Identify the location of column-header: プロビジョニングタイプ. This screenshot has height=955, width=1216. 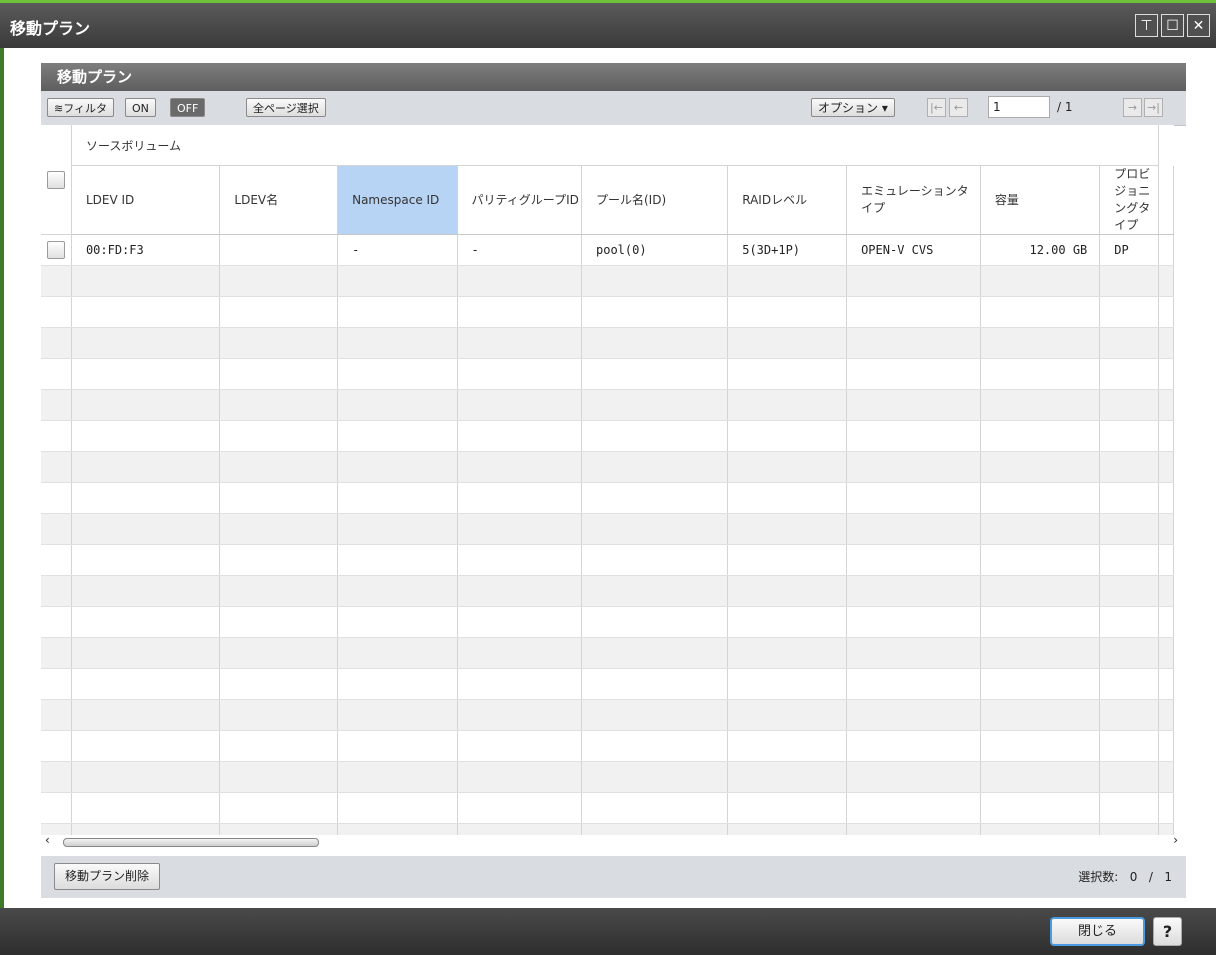
(1129, 200).